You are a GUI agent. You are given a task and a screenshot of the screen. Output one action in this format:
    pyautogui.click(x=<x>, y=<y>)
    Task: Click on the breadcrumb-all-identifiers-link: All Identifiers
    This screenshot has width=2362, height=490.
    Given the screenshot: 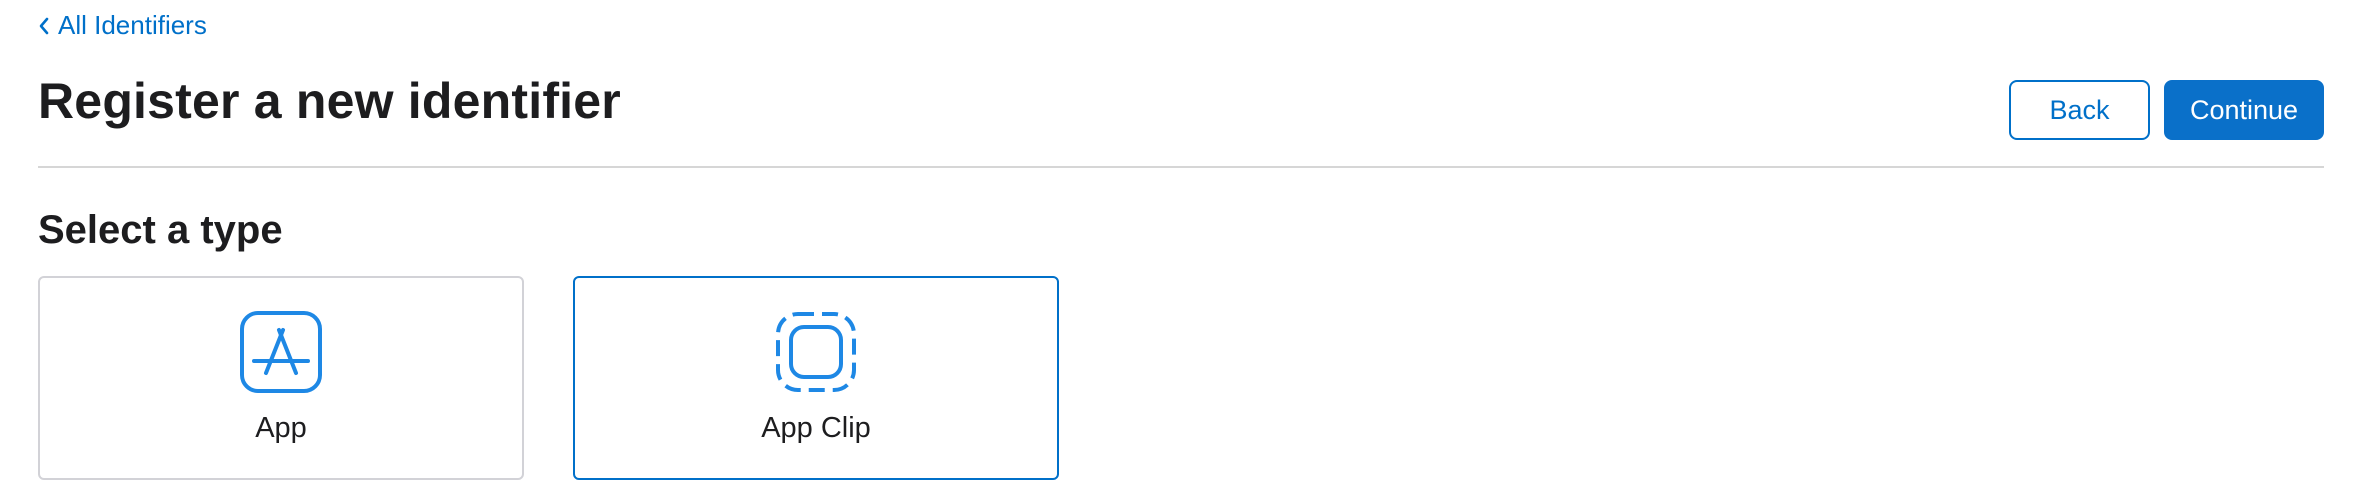 What is the action you would take?
    pyautogui.click(x=122, y=25)
    